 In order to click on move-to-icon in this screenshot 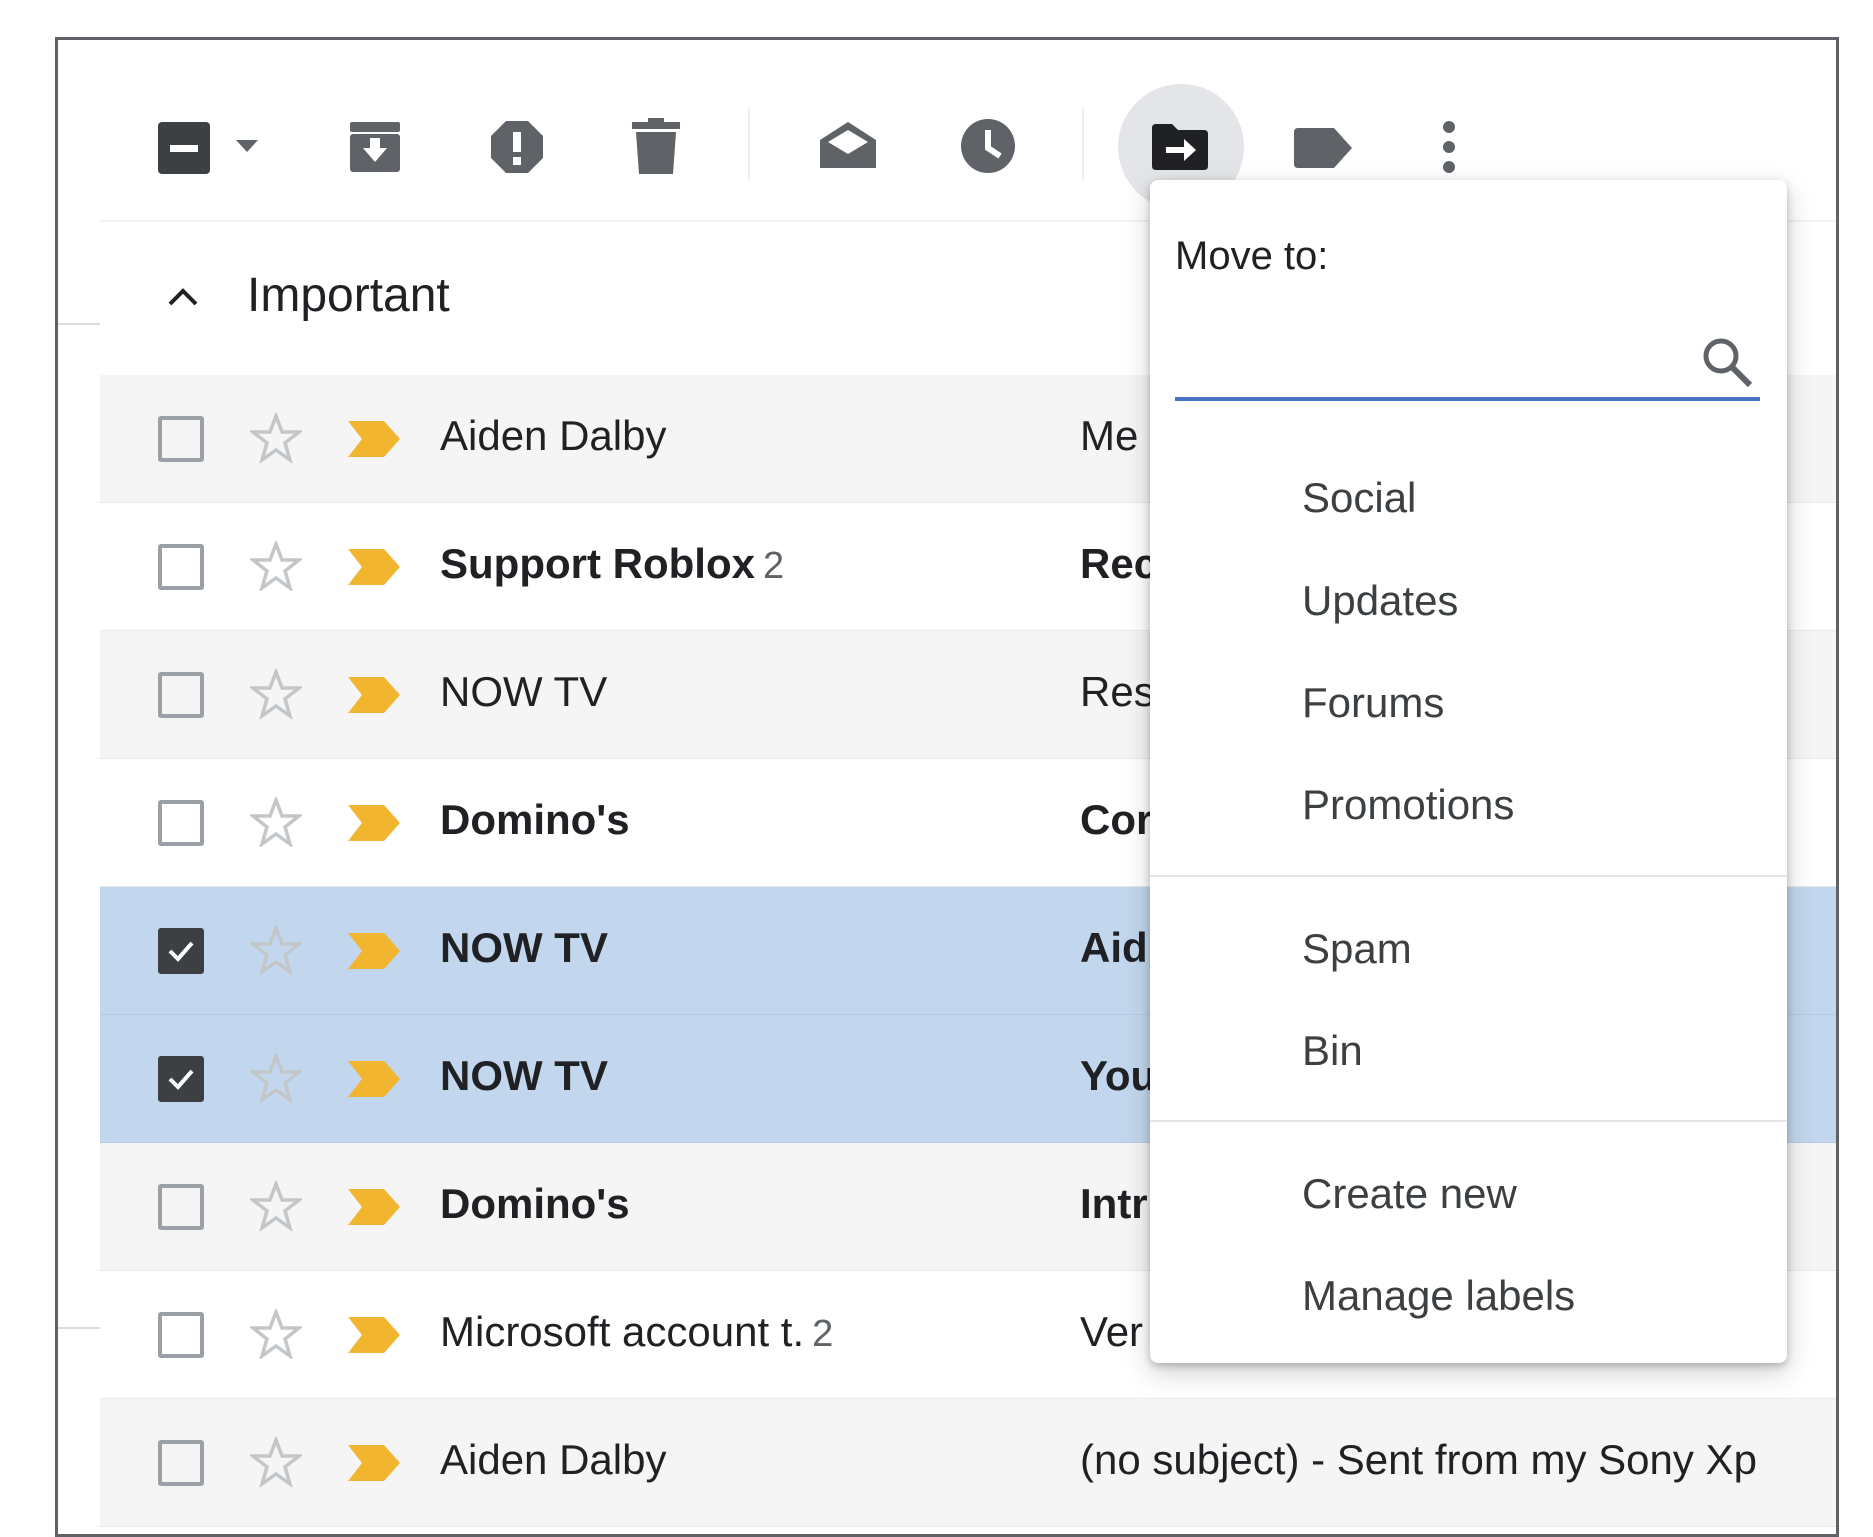, I will do `click(1180, 147)`.